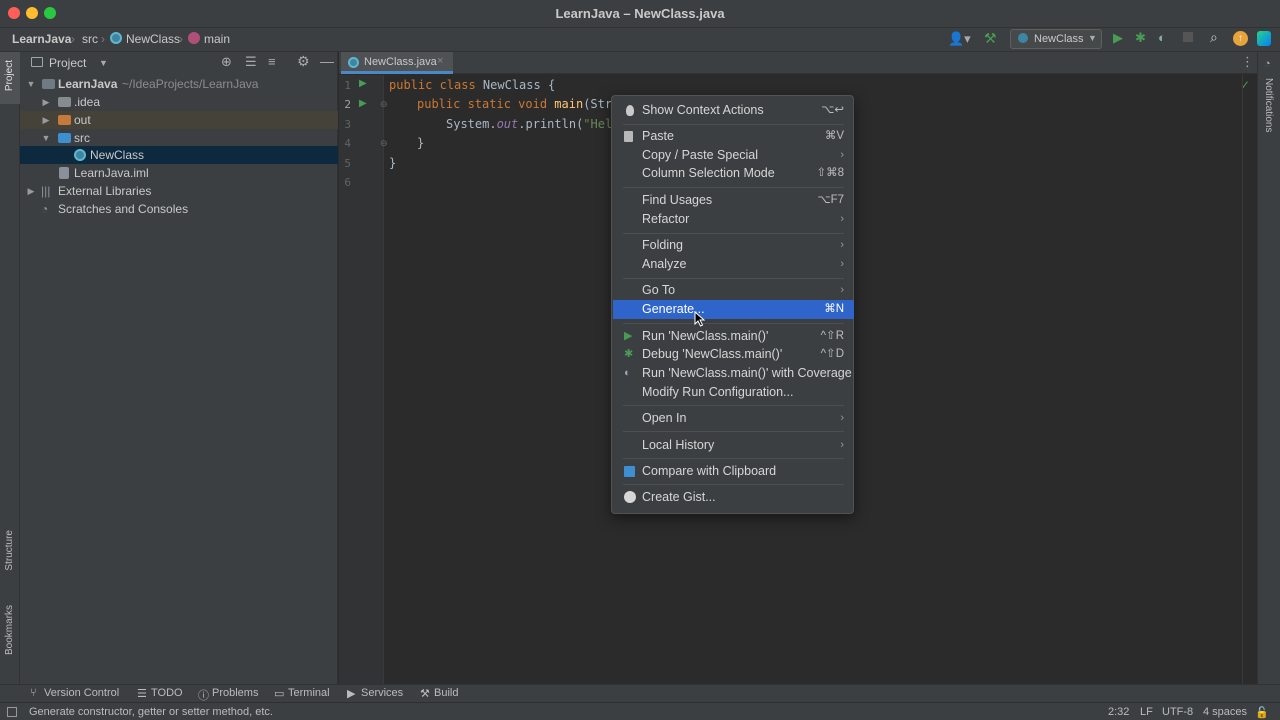  What do you see at coordinates (88, 84) in the screenshot?
I see `tree-item-label: LearnJava` at bounding box center [88, 84].